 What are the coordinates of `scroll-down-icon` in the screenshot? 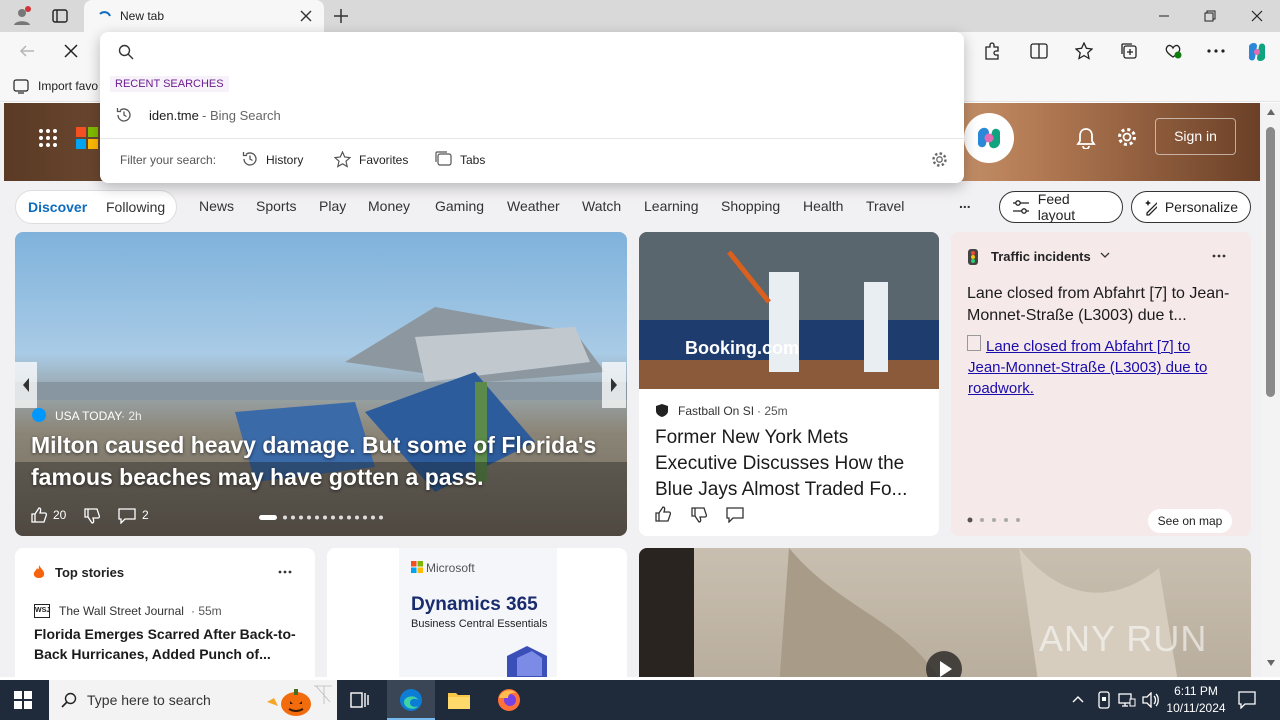 It's located at (1271, 663).